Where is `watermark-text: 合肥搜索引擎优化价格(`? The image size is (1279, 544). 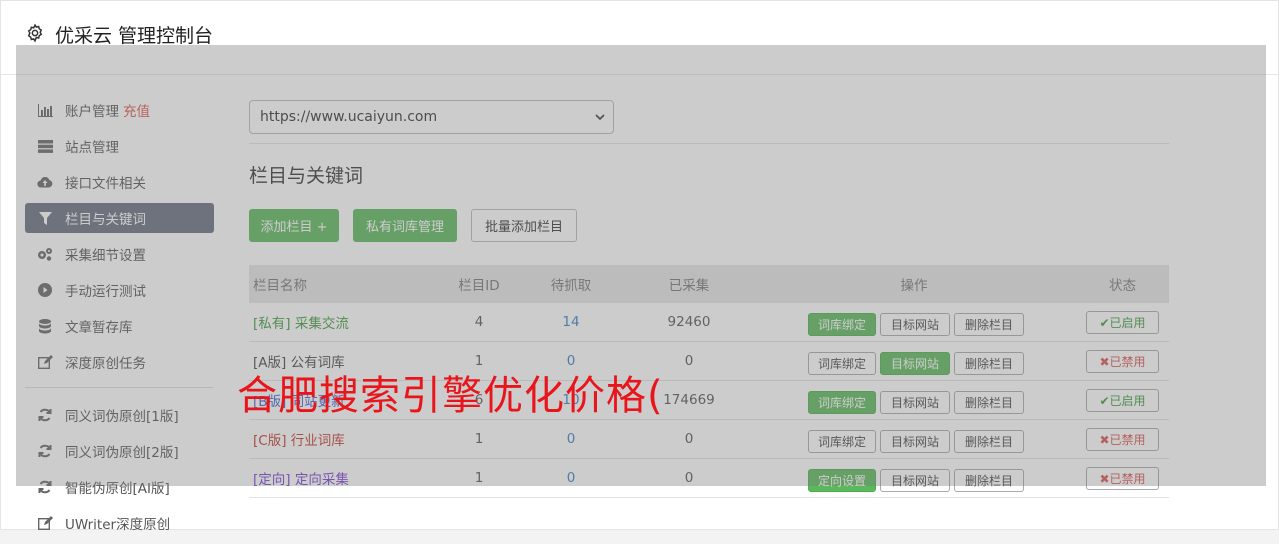 watermark-text: 合肥搜索引擎优化价格( is located at coordinates (450, 396).